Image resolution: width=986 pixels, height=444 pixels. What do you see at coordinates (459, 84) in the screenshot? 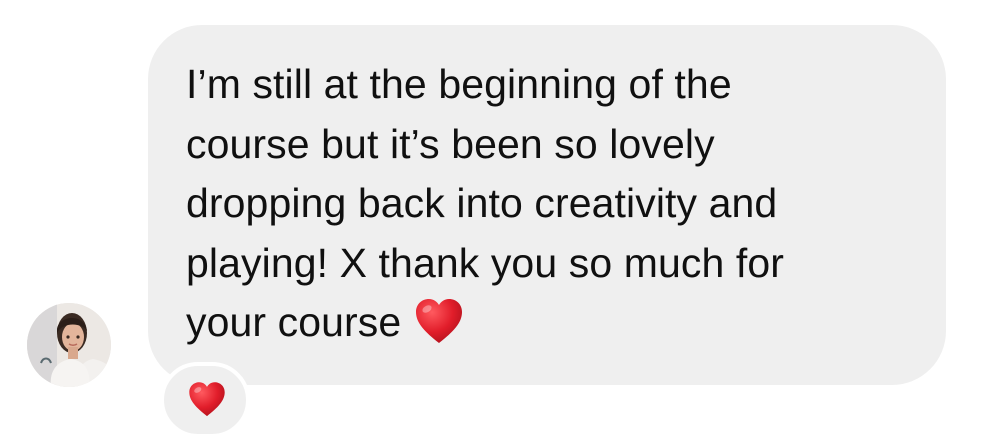
I see `message-line: I’m still at the beginning of the` at bounding box center [459, 84].